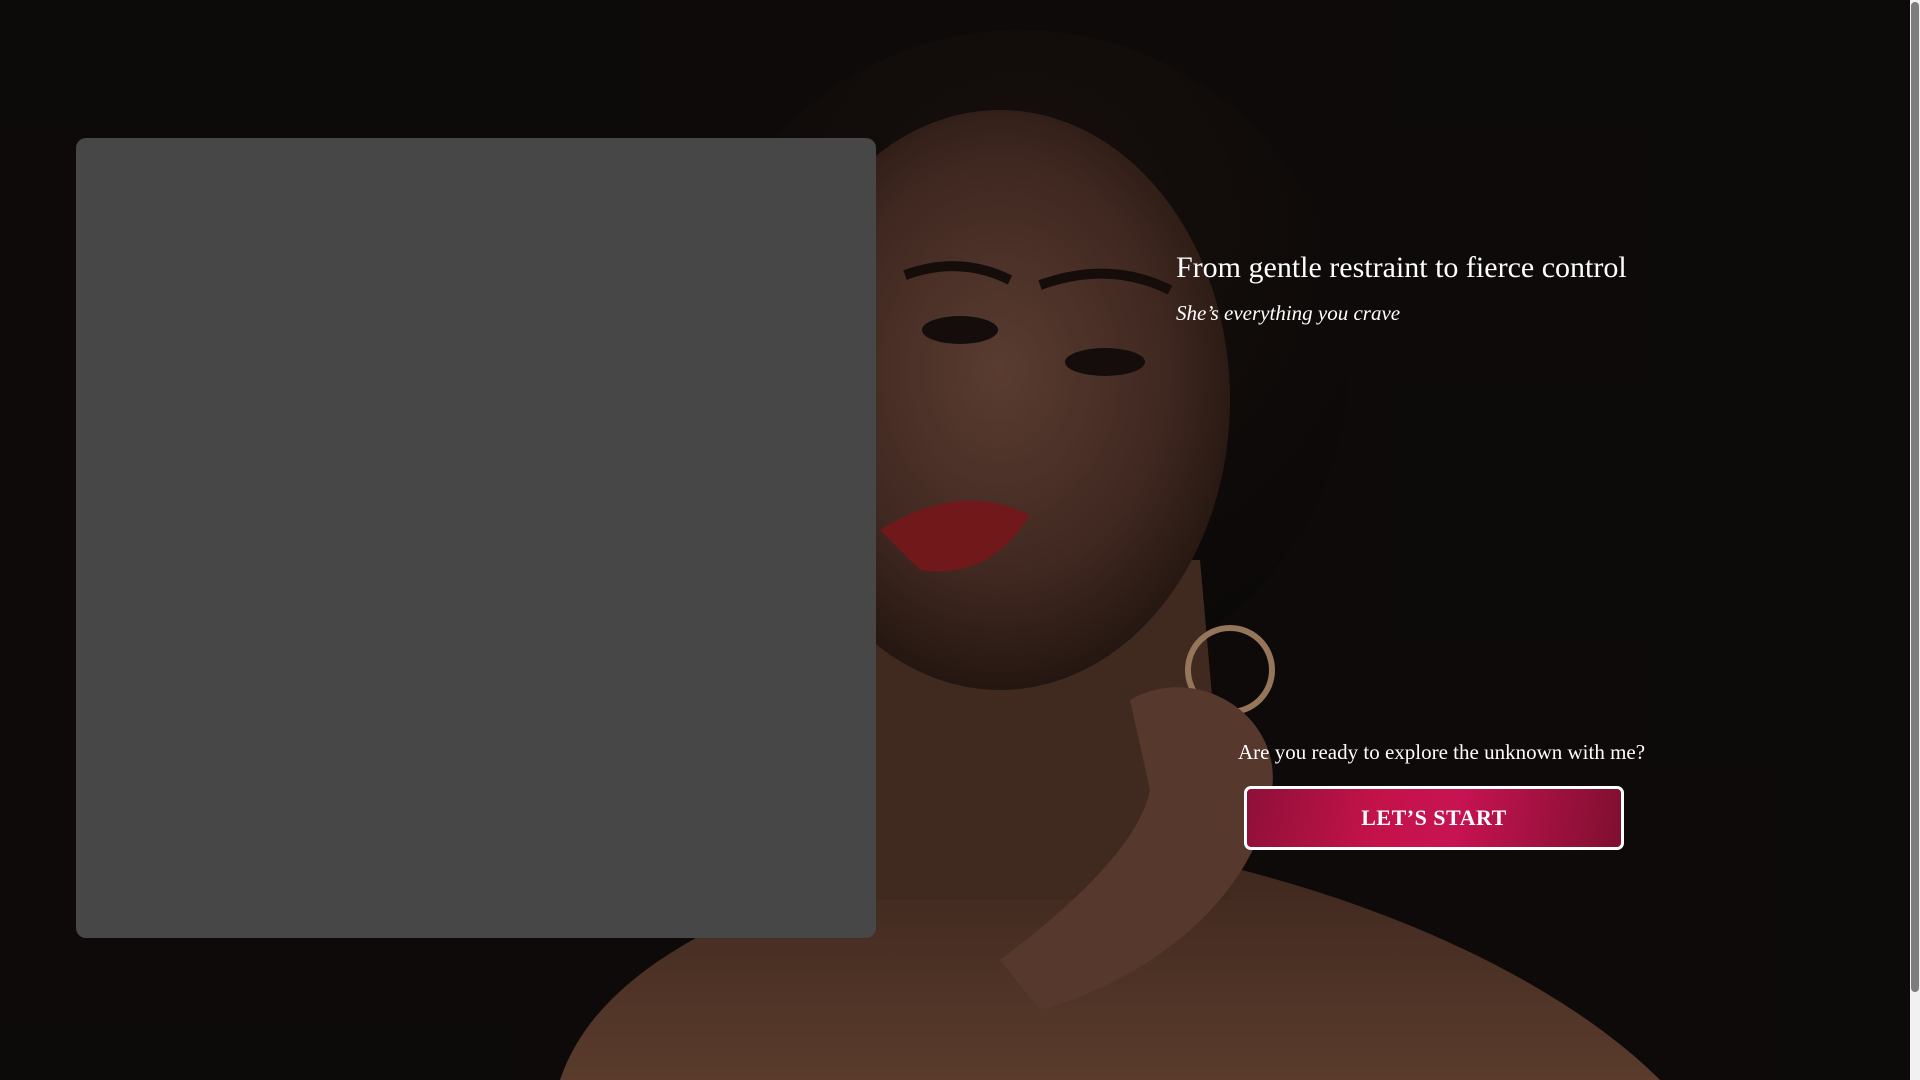 This screenshot has width=1920, height=1080. Describe the element at coordinates (1434, 818) in the screenshot. I see `lets-start-button: LET’S START` at that location.